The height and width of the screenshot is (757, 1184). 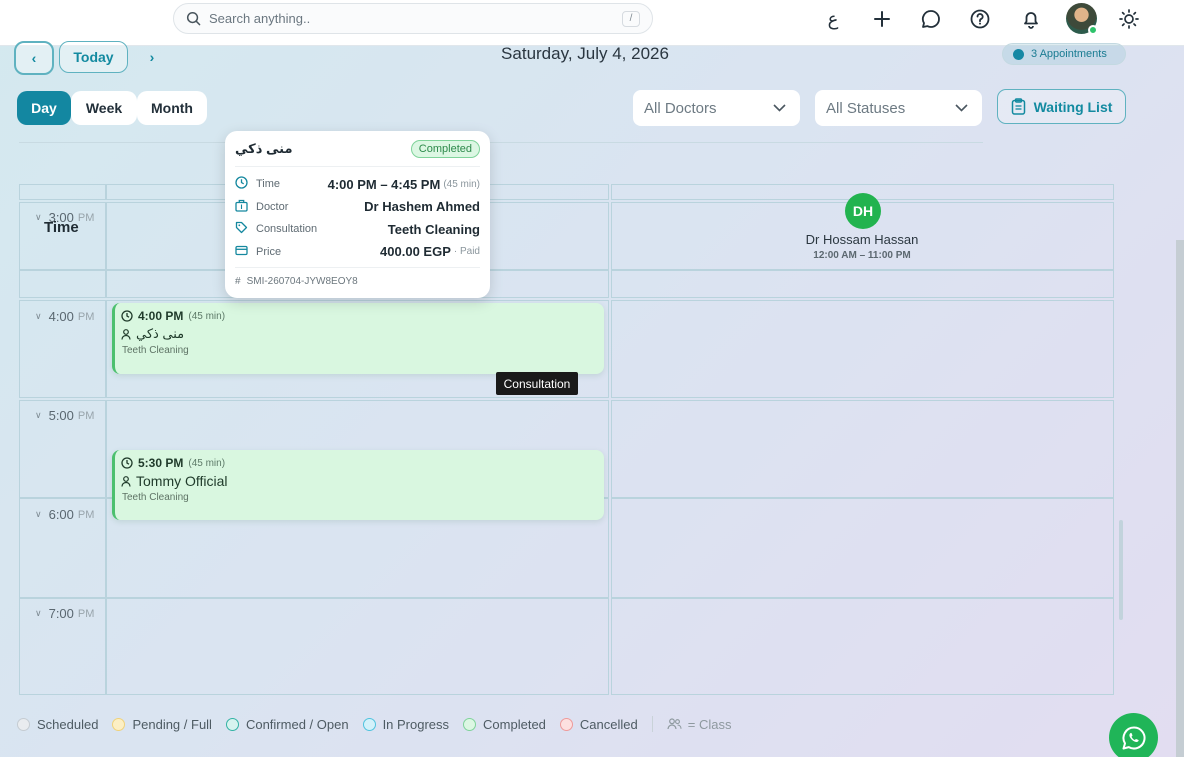 What do you see at coordinates (598, 724) in the screenshot?
I see `legend-item-cancelled: Cancelled` at bounding box center [598, 724].